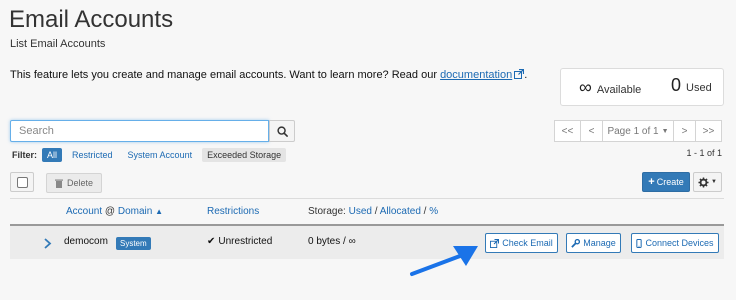 The height and width of the screenshot is (300, 736). Describe the element at coordinates (80, 183) in the screenshot. I see `delete-label: Delete` at that location.